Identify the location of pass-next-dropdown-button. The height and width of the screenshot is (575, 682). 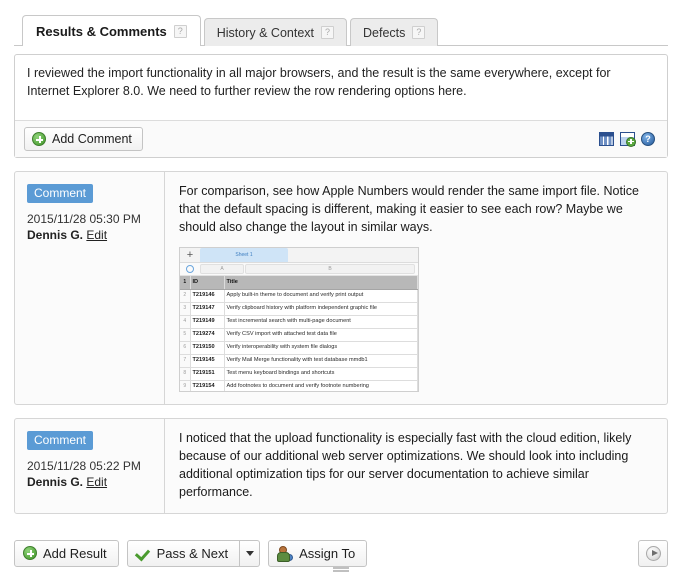
(250, 553).